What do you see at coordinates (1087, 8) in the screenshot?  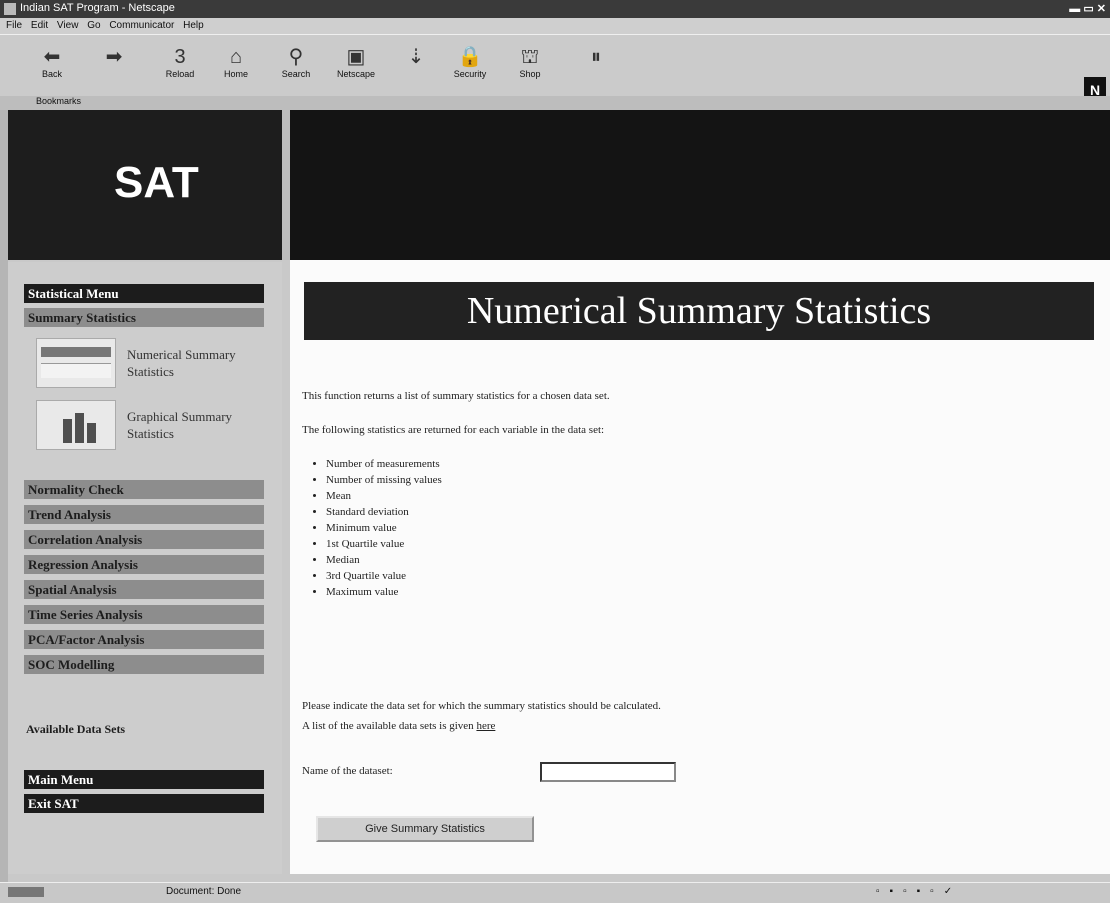 I see `window-controls: ▬ ▭ ✕` at bounding box center [1087, 8].